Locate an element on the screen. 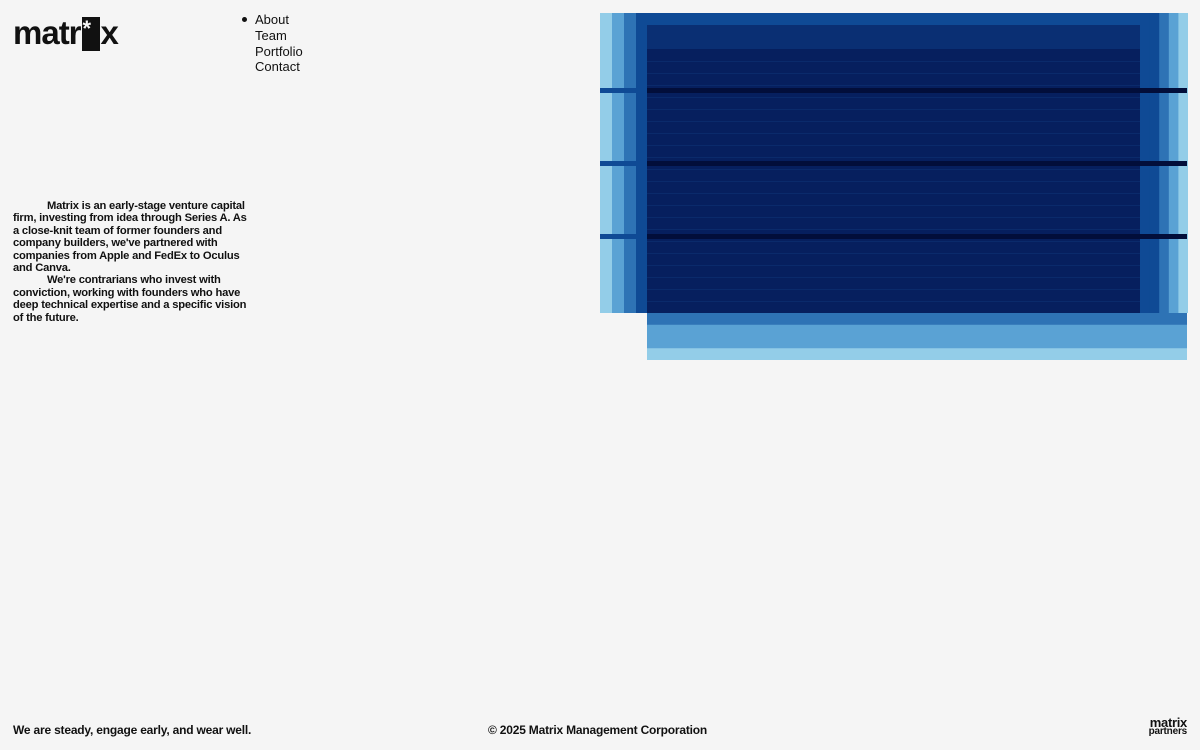 The image size is (1200, 750). nav-item-contact: Contact is located at coordinates (272, 67).